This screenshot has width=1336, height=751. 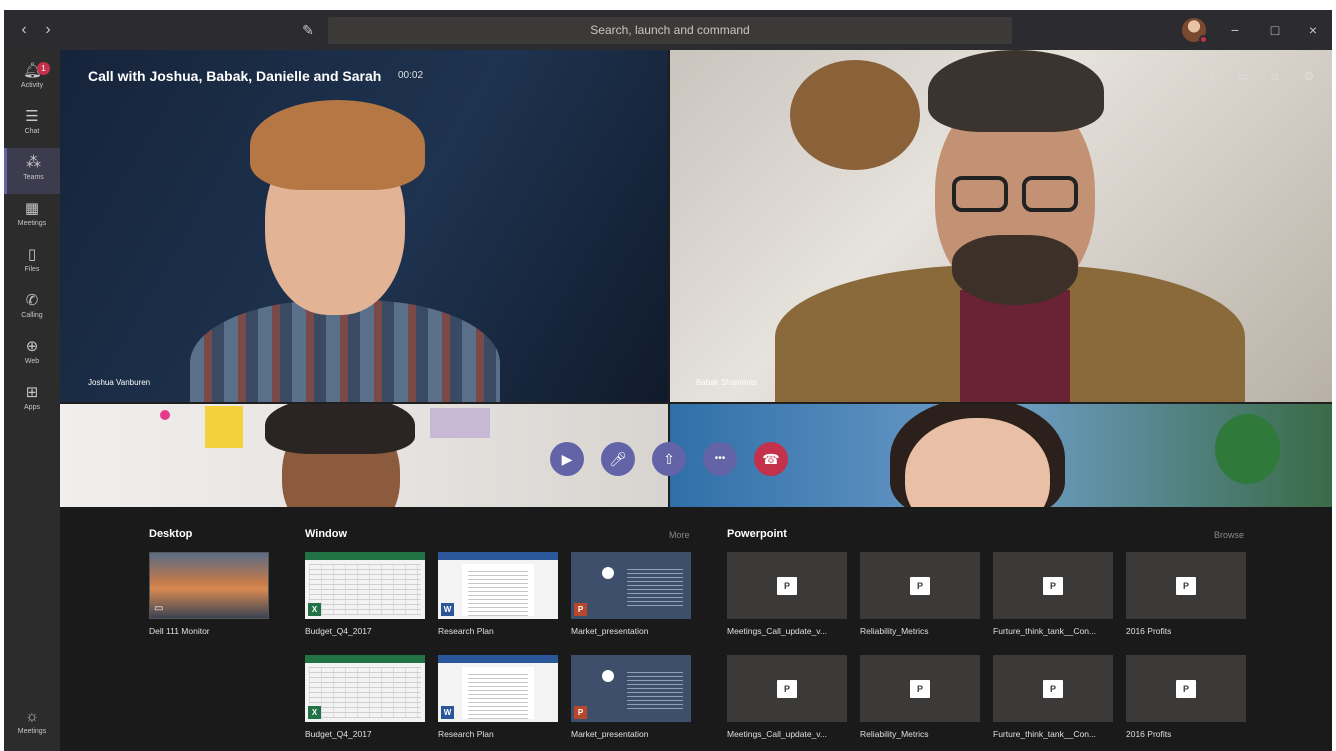 What do you see at coordinates (1209, 76) in the screenshot?
I see `expand-icon: ⛶` at bounding box center [1209, 76].